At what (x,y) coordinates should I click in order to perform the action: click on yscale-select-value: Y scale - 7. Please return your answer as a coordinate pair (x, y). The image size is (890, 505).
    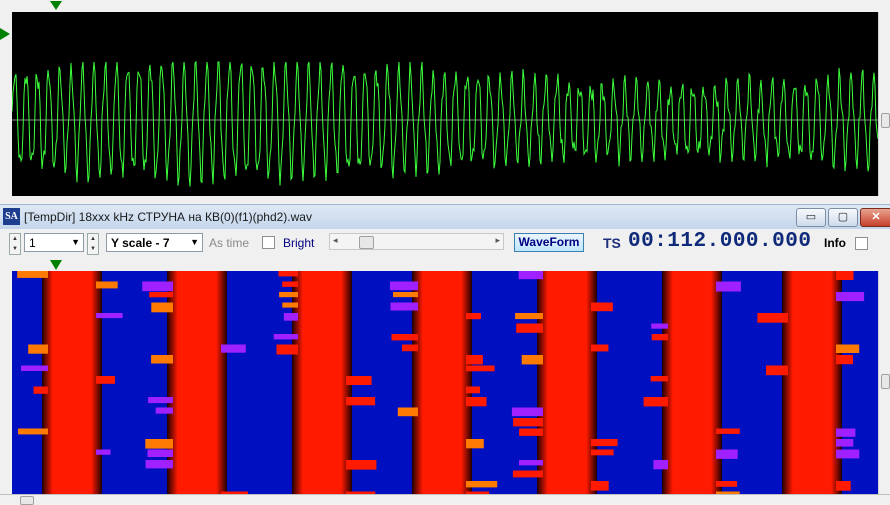
    Looking at the image, I should click on (140, 243).